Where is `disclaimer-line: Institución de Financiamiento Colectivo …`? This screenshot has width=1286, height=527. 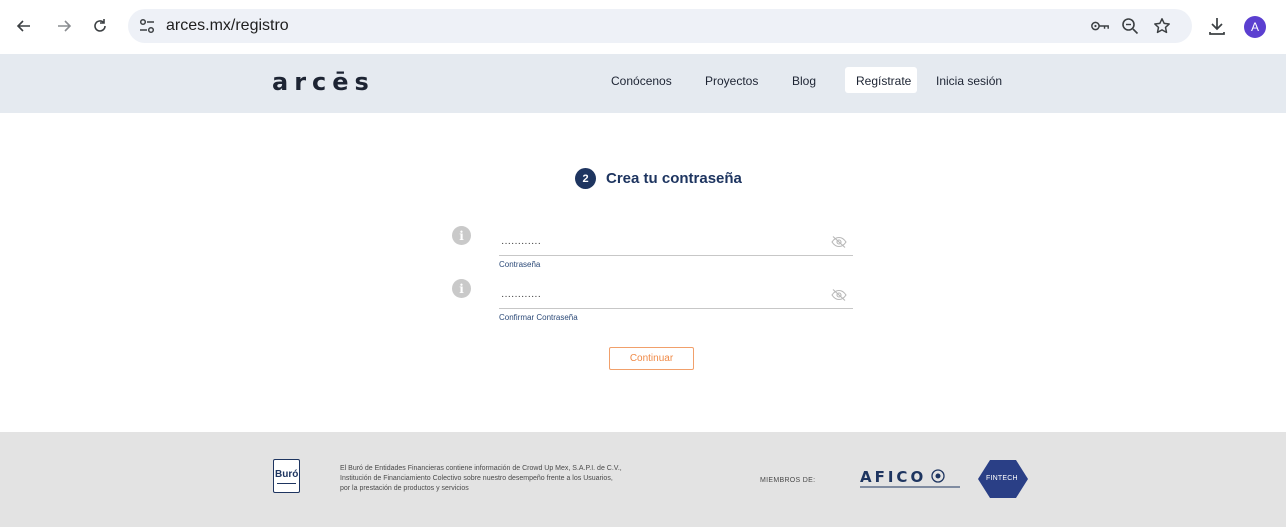
disclaimer-line: Institución de Financiamiento Colectivo … is located at coordinates (476, 478).